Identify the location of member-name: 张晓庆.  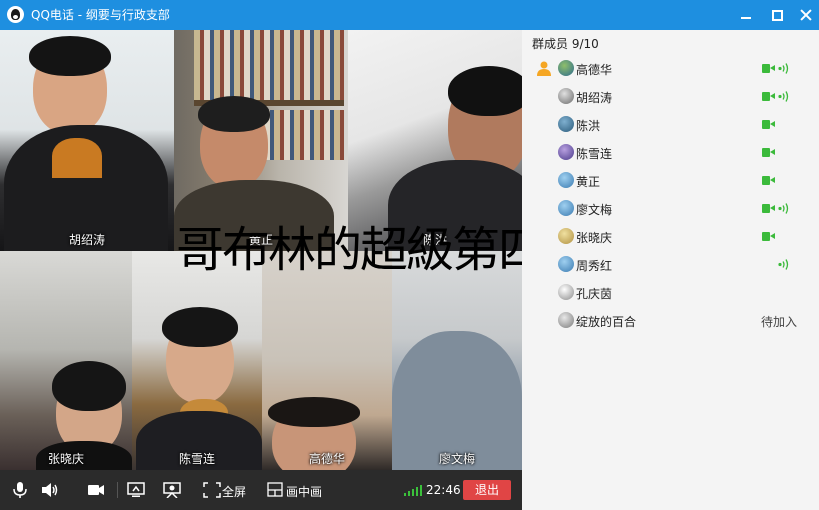
(594, 238).